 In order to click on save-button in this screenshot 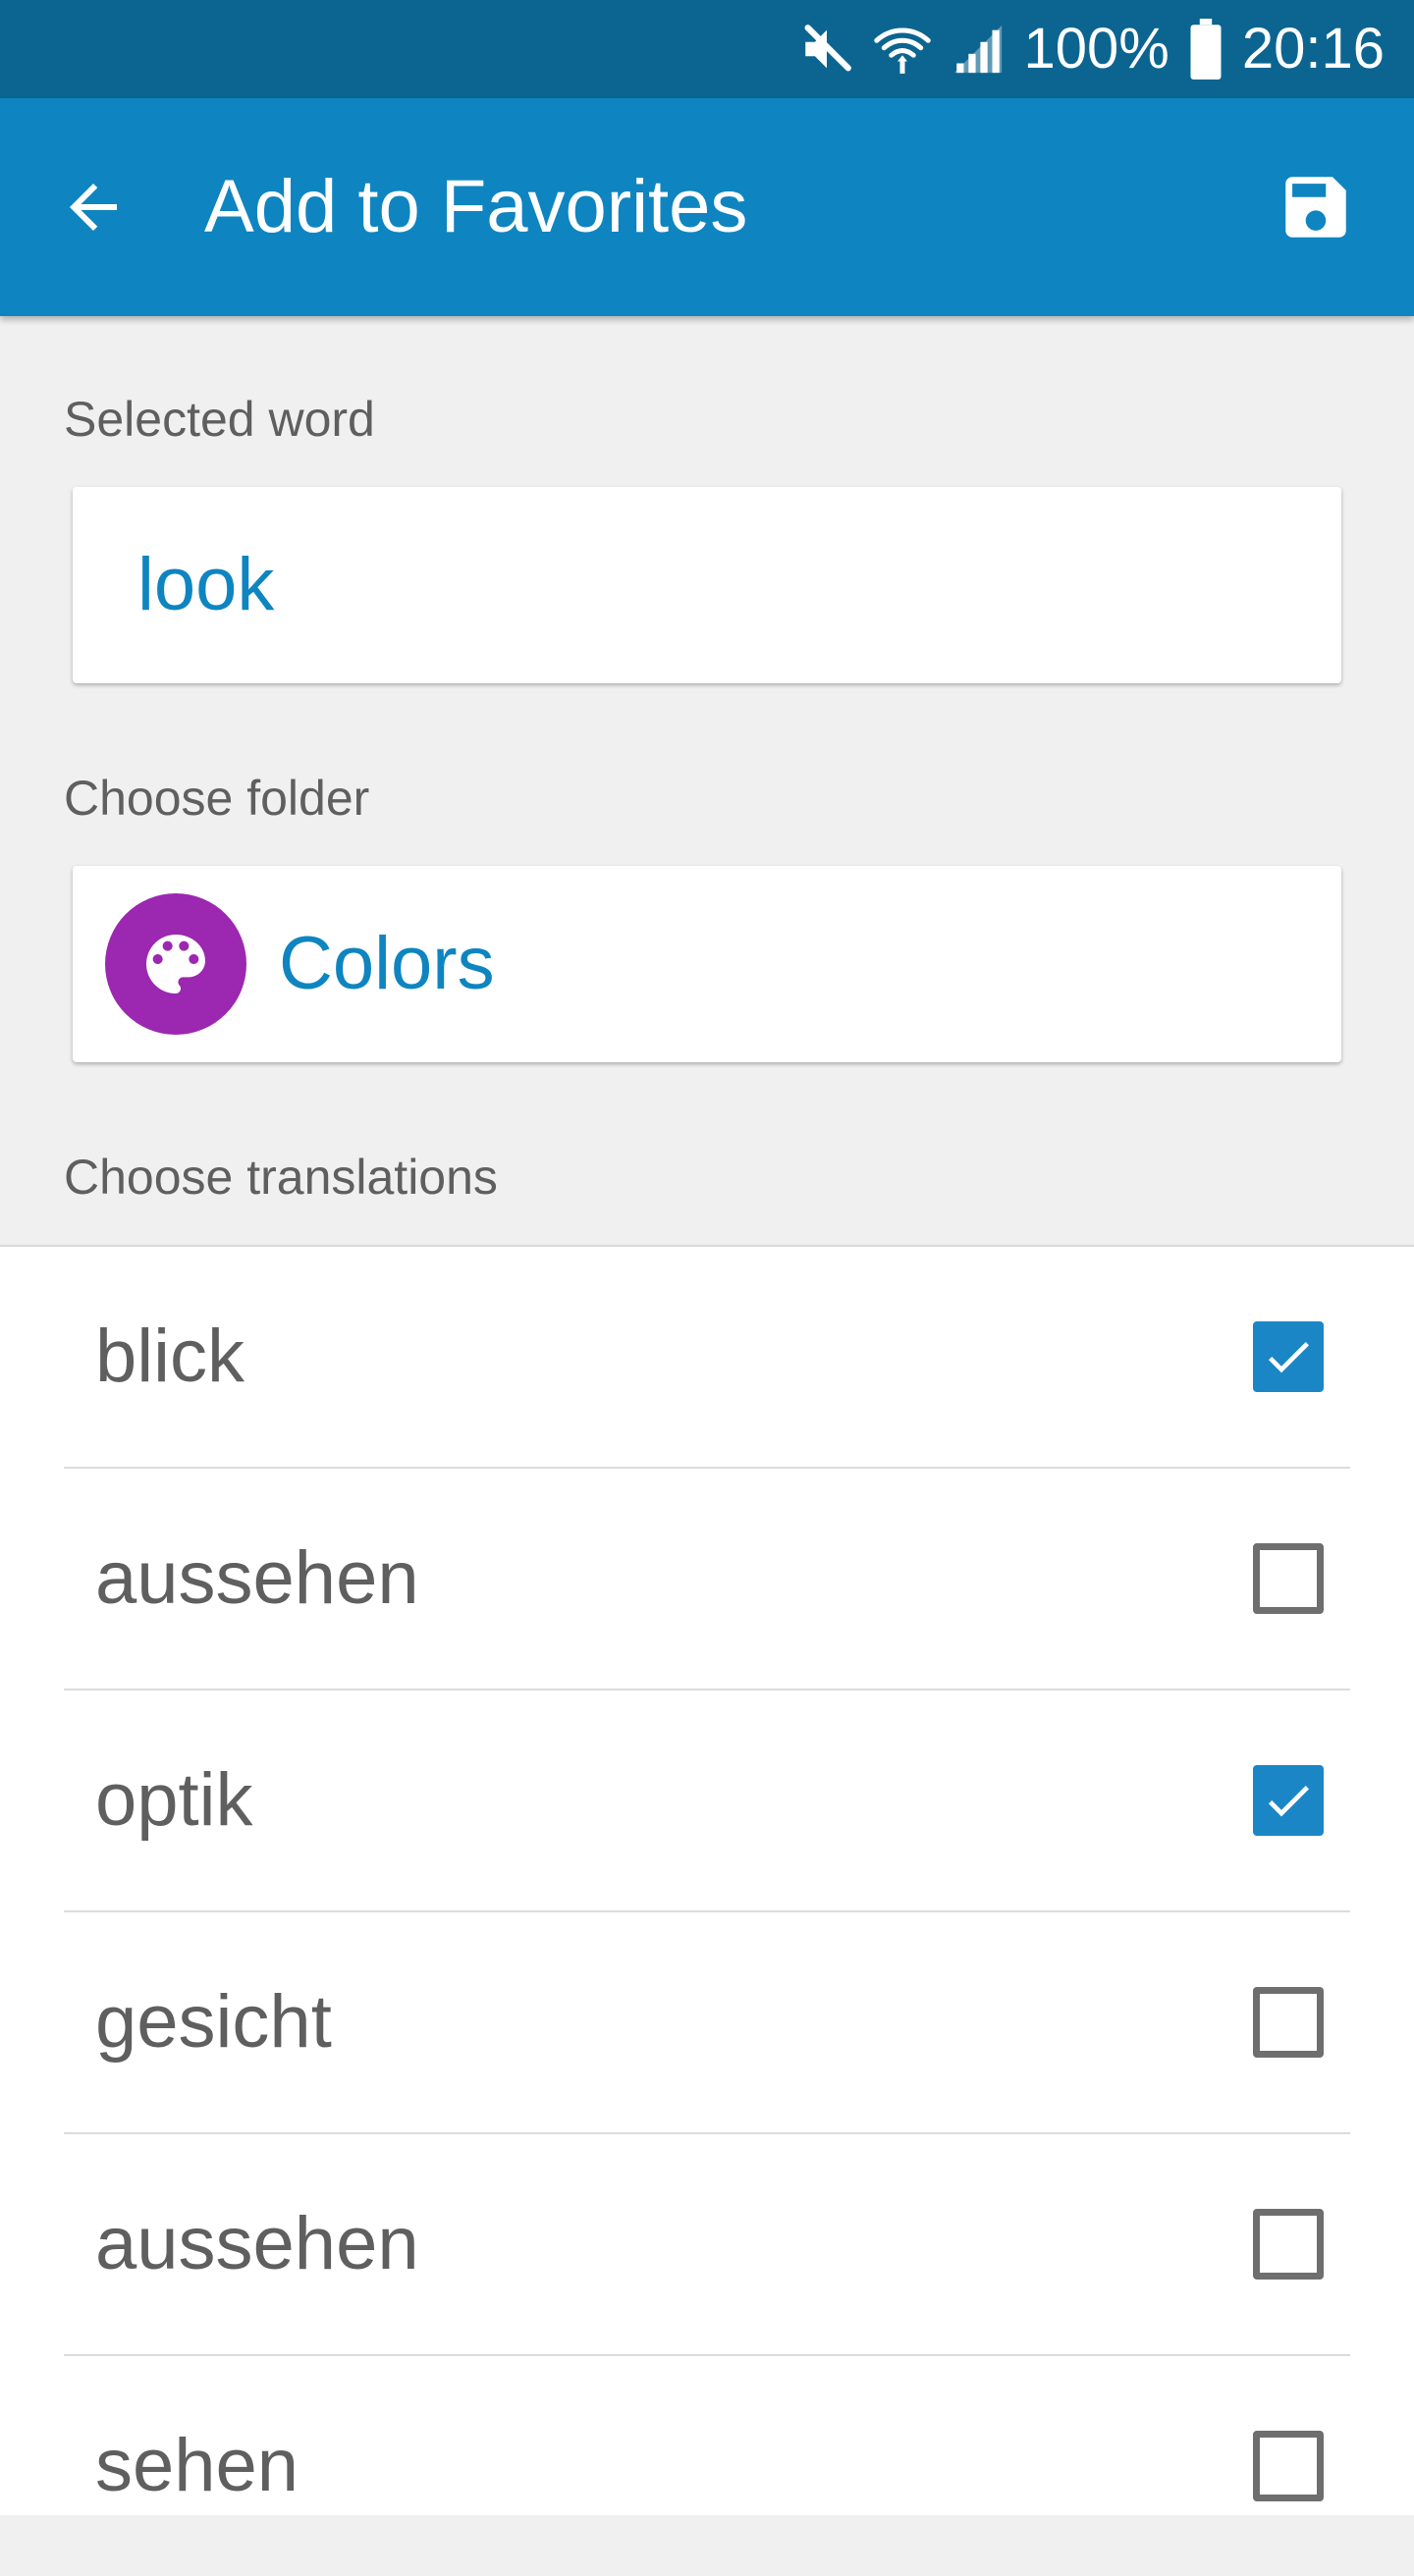, I will do `click(1316, 207)`.